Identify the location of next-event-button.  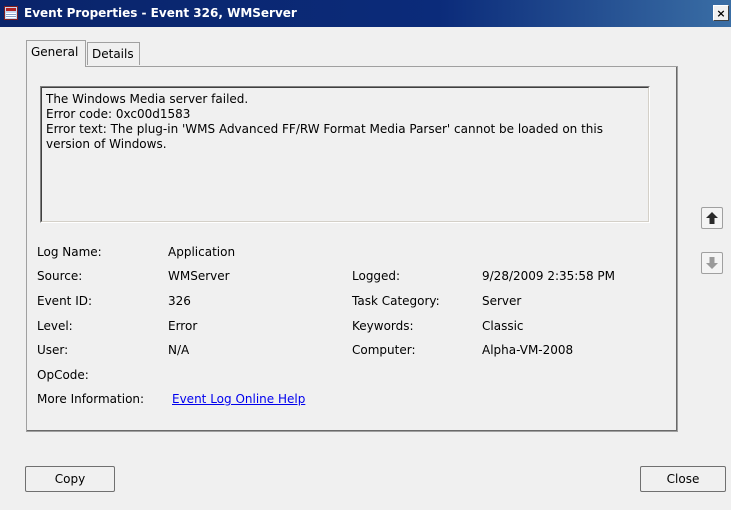
(712, 263).